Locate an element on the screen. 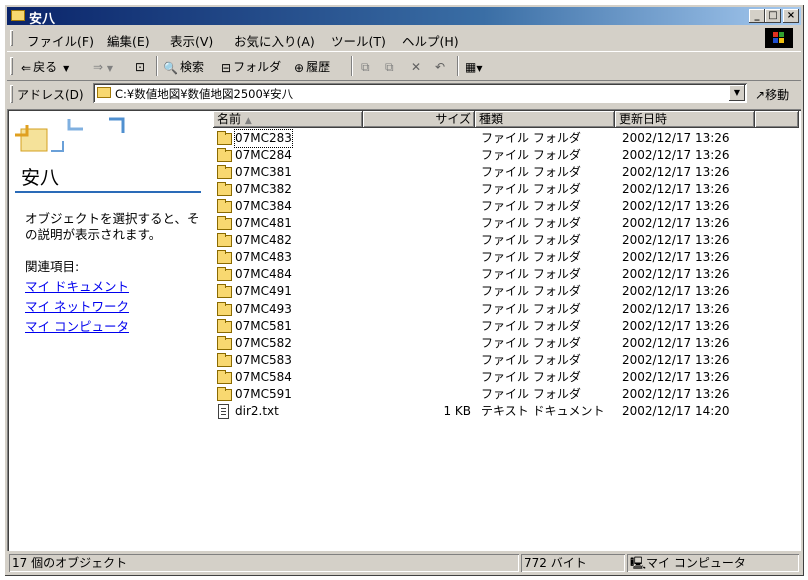 The width and height of the screenshot is (808, 580). status-size: 772 バイト is located at coordinates (573, 563).